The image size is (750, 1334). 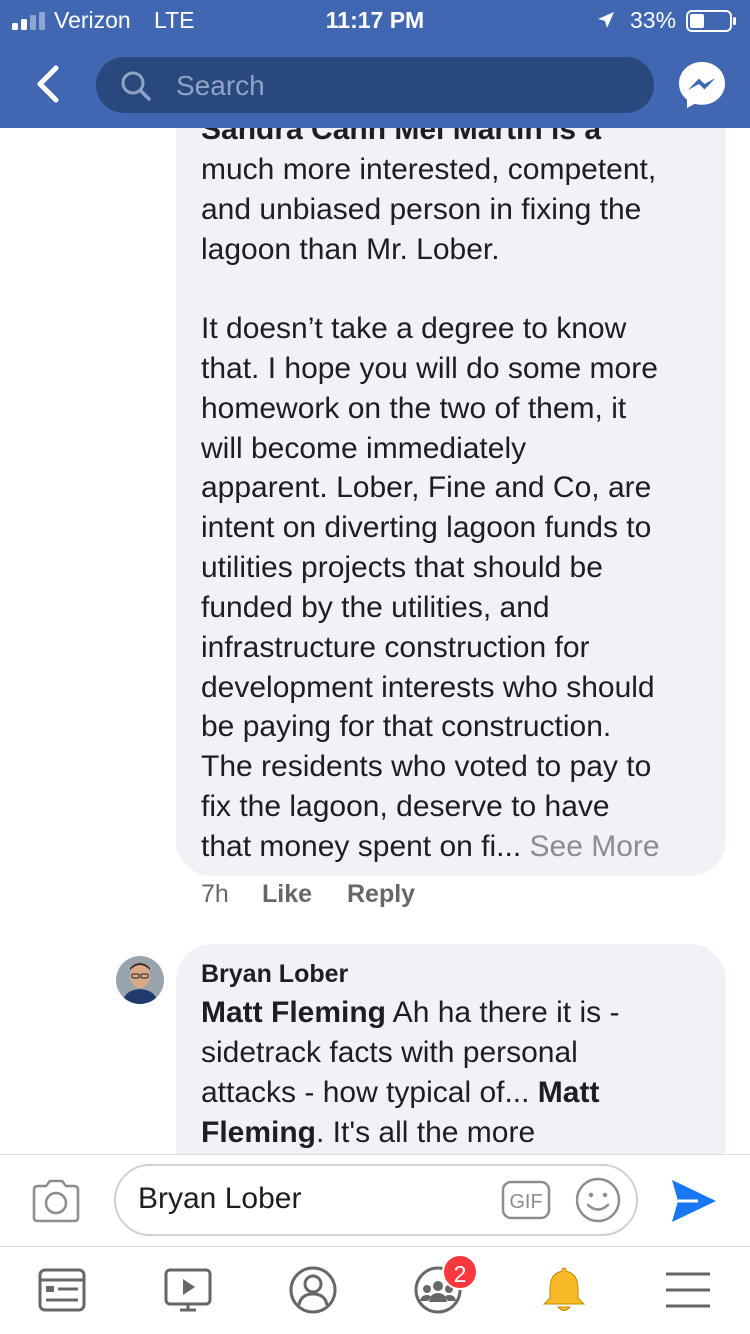 I want to click on comment-line: infrastructure construction for, so click(x=395, y=647).